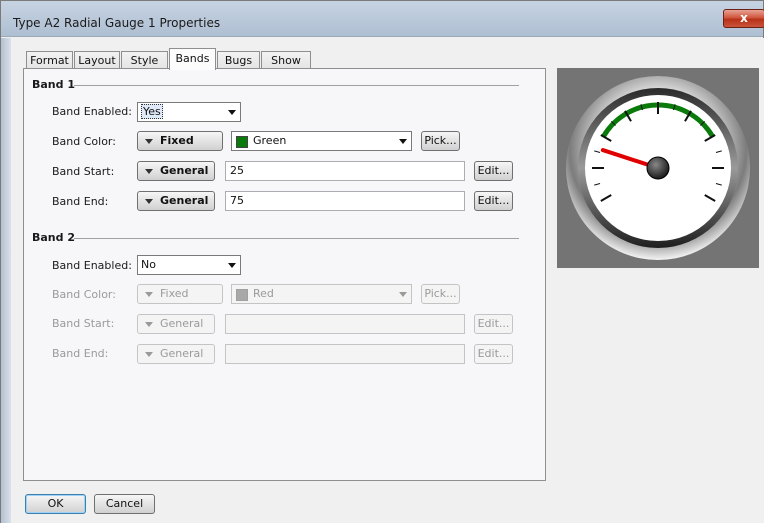  What do you see at coordinates (80, 353) in the screenshot?
I see `band2-end-label: Band End:` at bounding box center [80, 353].